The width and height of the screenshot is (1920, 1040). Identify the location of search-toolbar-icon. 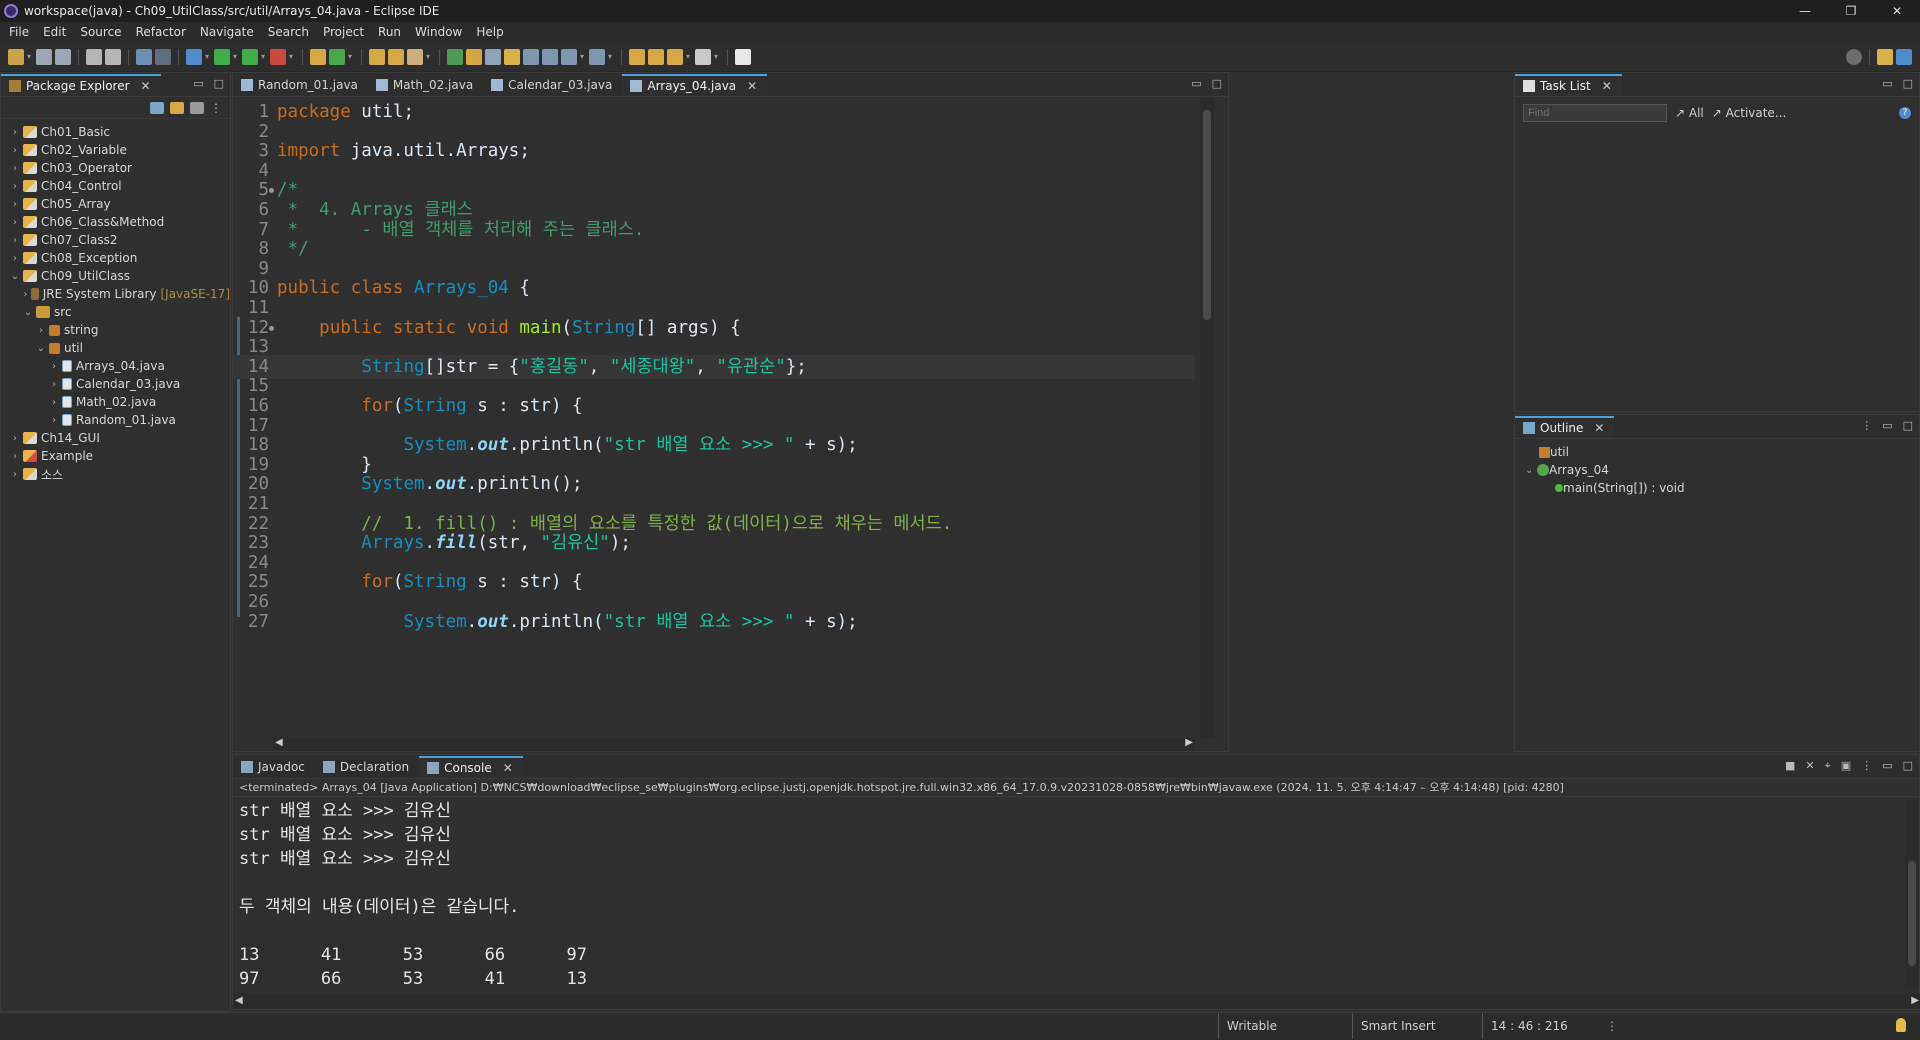
(415, 56).